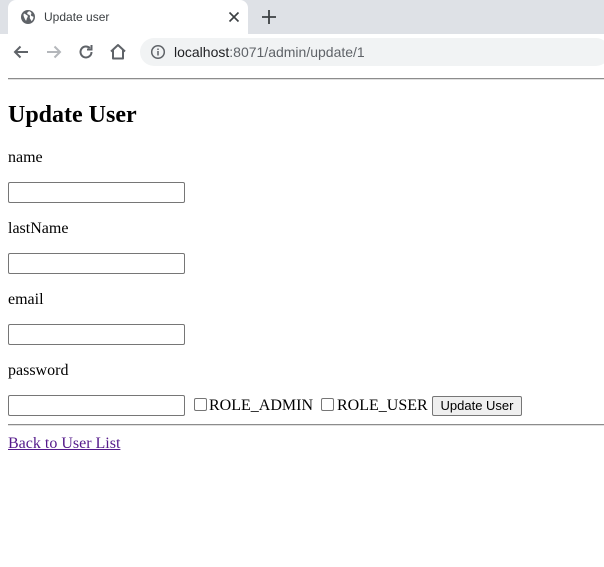 The height and width of the screenshot is (567, 604). I want to click on role-user-checkbox, so click(327, 404).